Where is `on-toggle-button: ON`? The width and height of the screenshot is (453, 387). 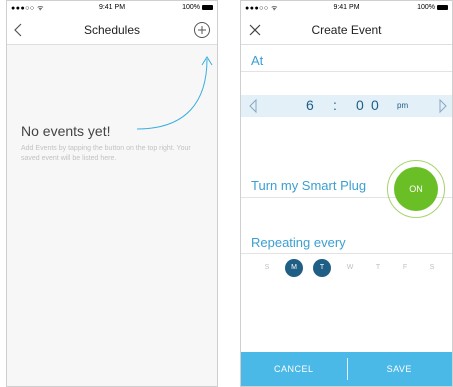 on-toggle-button: ON is located at coordinates (416, 189).